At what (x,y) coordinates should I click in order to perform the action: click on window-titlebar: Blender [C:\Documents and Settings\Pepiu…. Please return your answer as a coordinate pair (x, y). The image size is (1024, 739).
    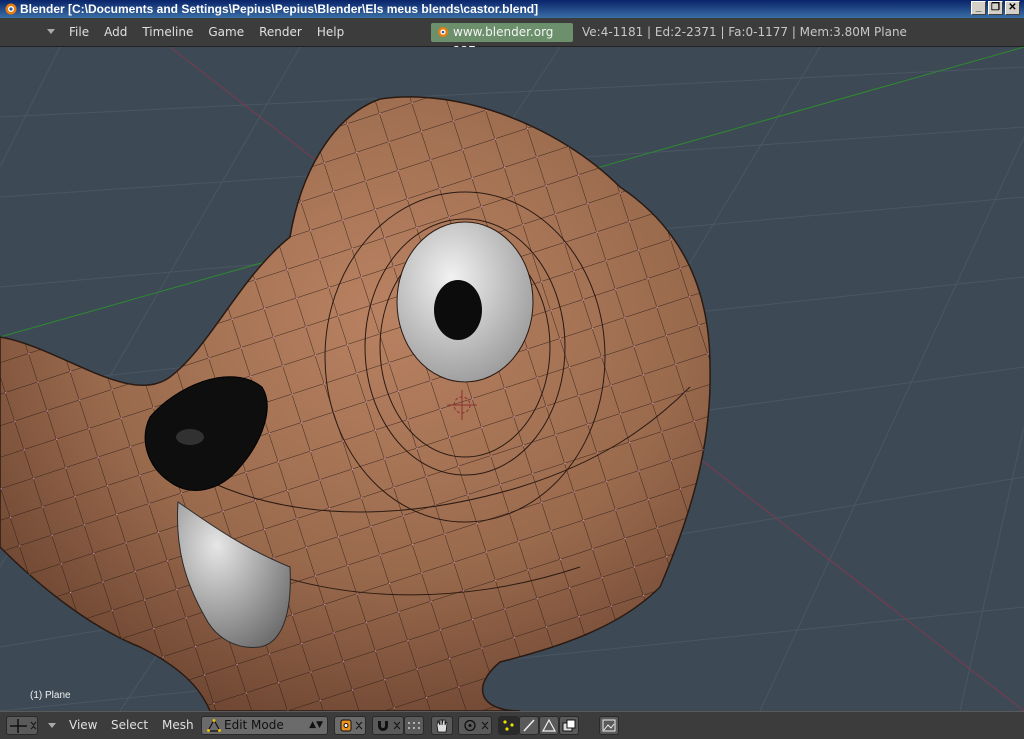
    Looking at the image, I should click on (512, 9).